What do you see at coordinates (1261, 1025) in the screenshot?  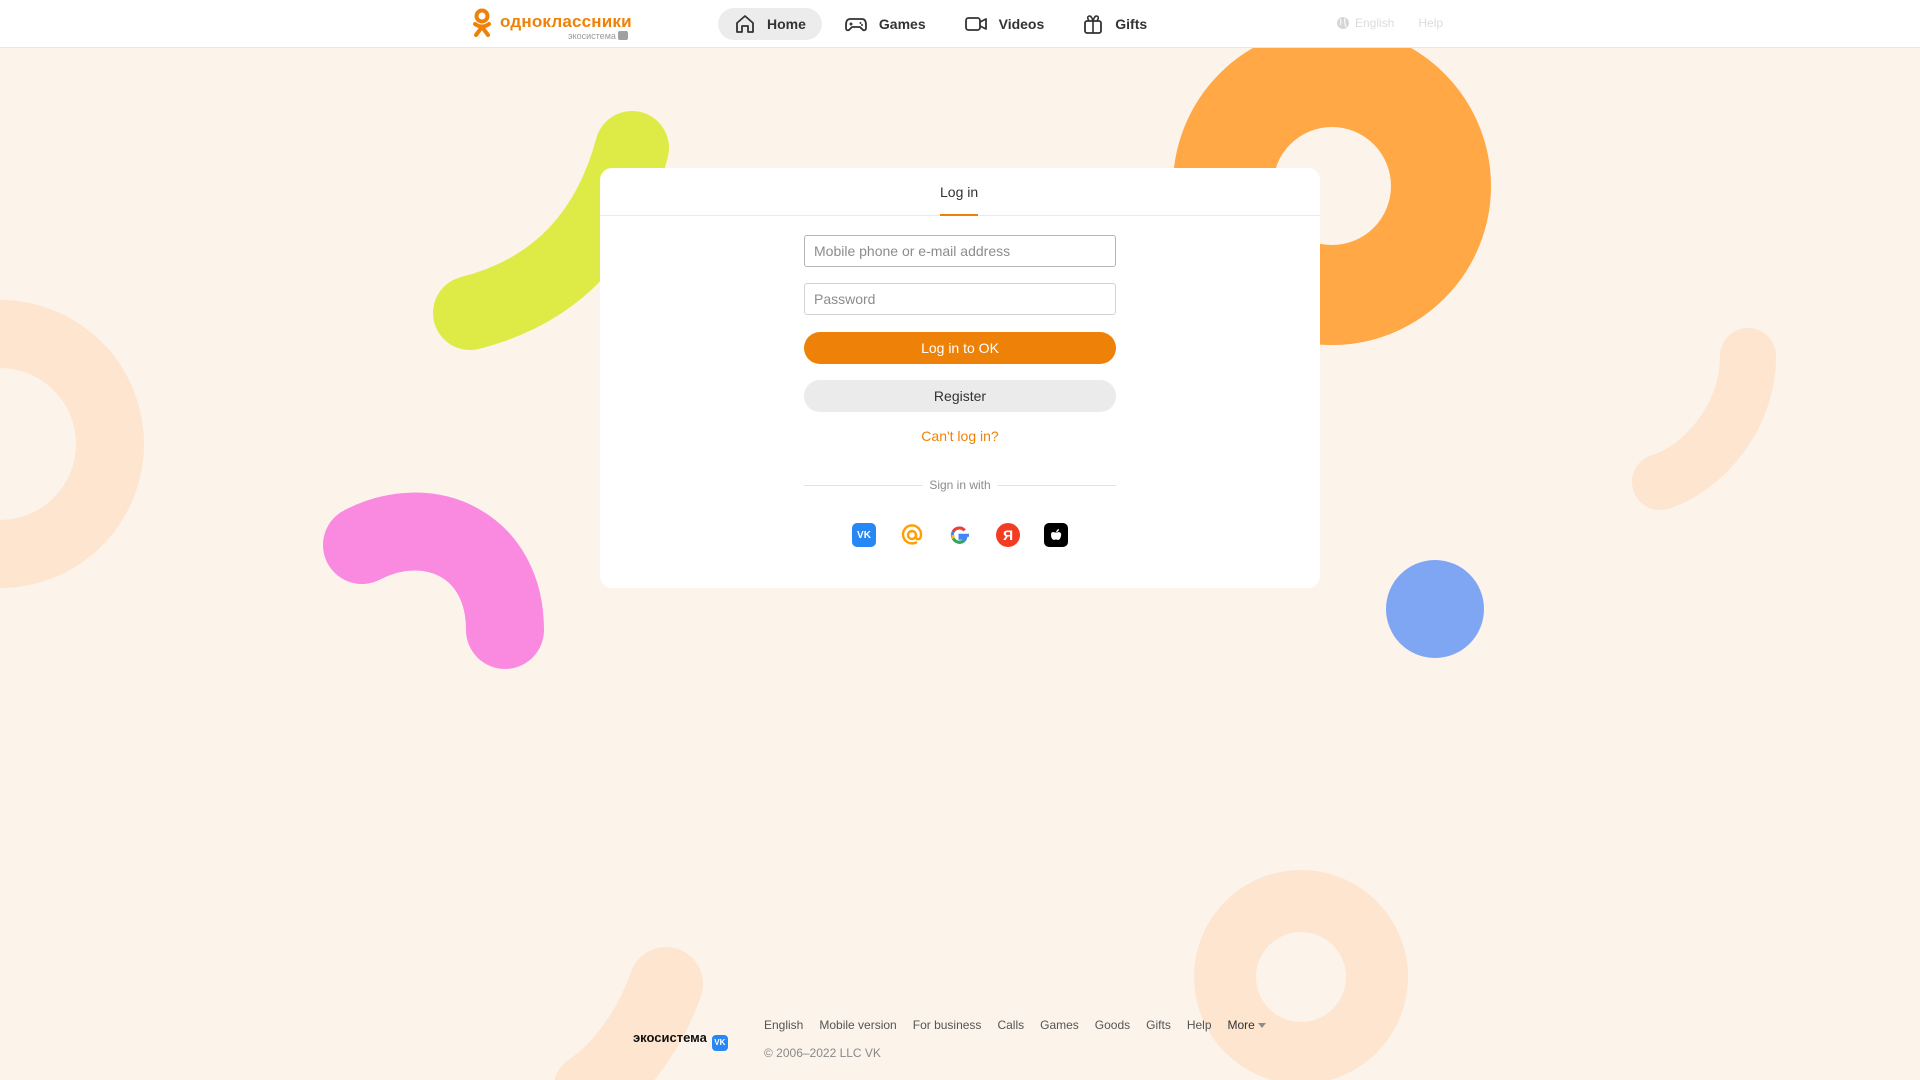 I see `caret-down-icon` at bounding box center [1261, 1025].